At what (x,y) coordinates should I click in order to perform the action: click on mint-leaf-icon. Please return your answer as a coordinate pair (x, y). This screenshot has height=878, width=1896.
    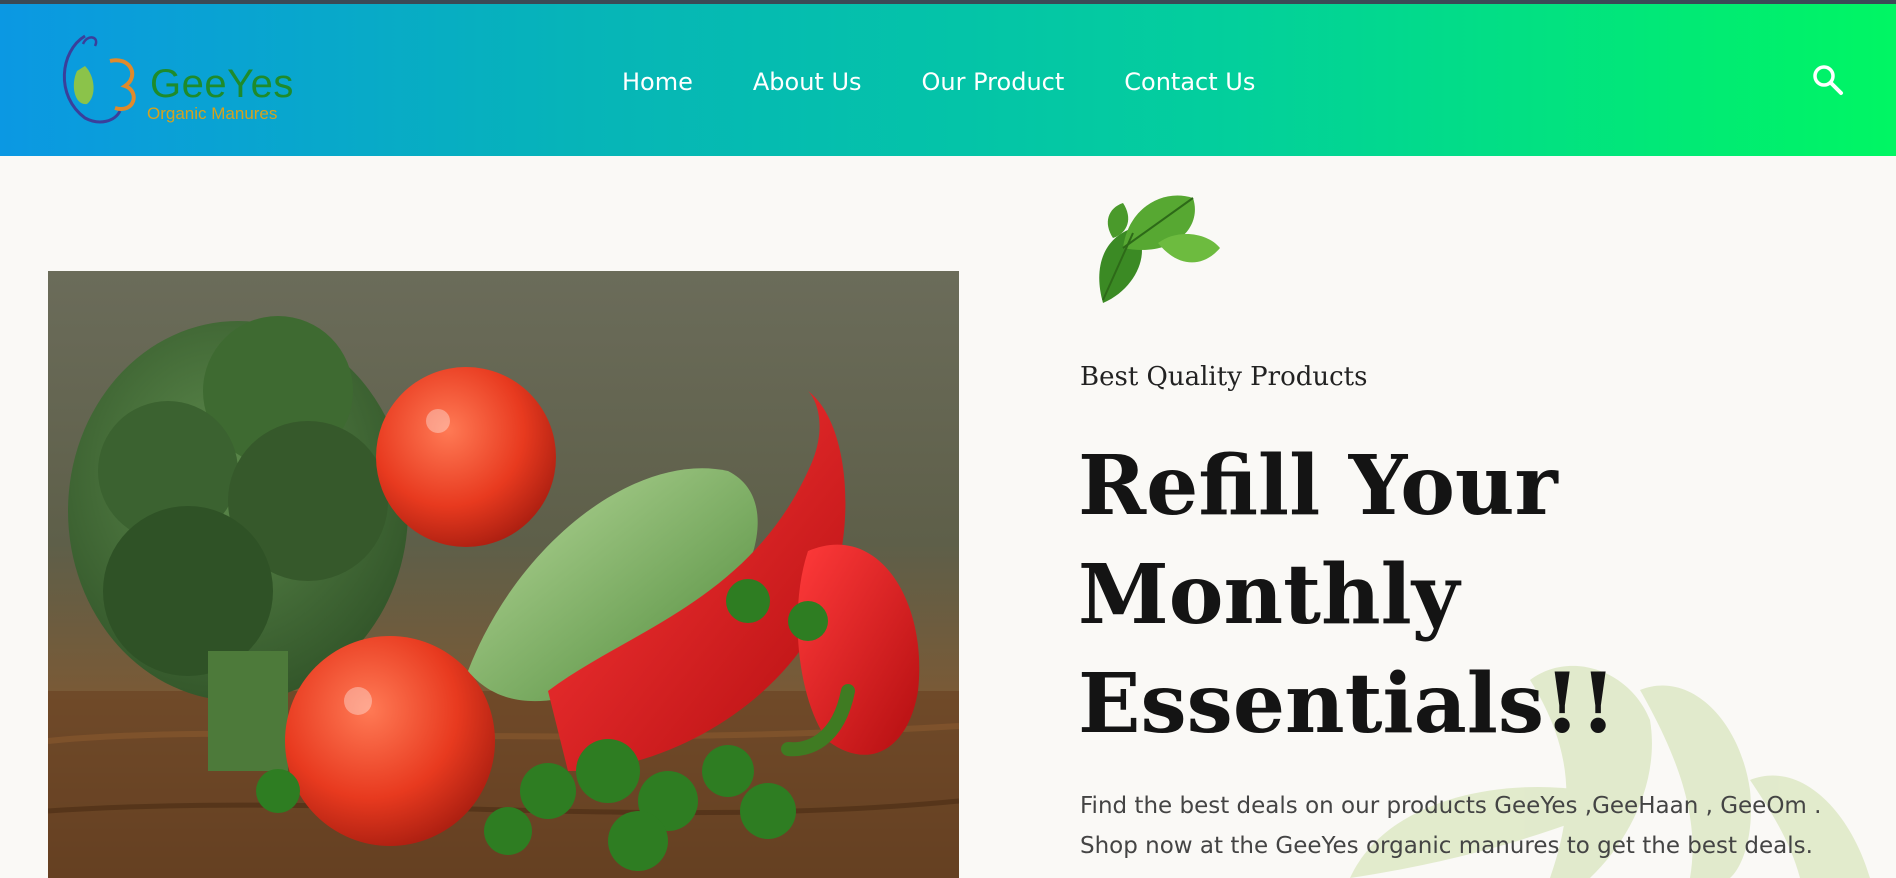
    Looking at the image, I should click on (1159, 249).